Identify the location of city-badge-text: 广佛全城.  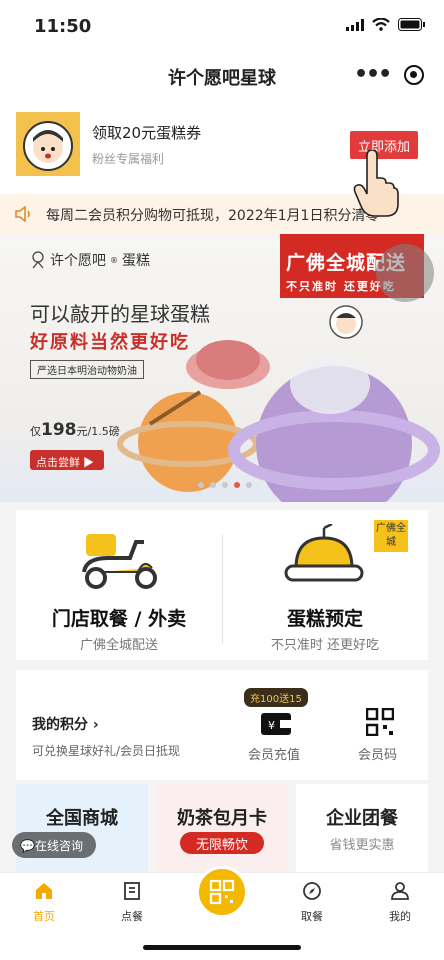
(391, 535).